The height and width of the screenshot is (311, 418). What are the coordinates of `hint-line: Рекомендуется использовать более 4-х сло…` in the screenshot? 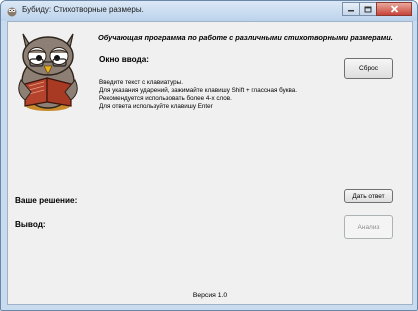 It's located at (165, 98).